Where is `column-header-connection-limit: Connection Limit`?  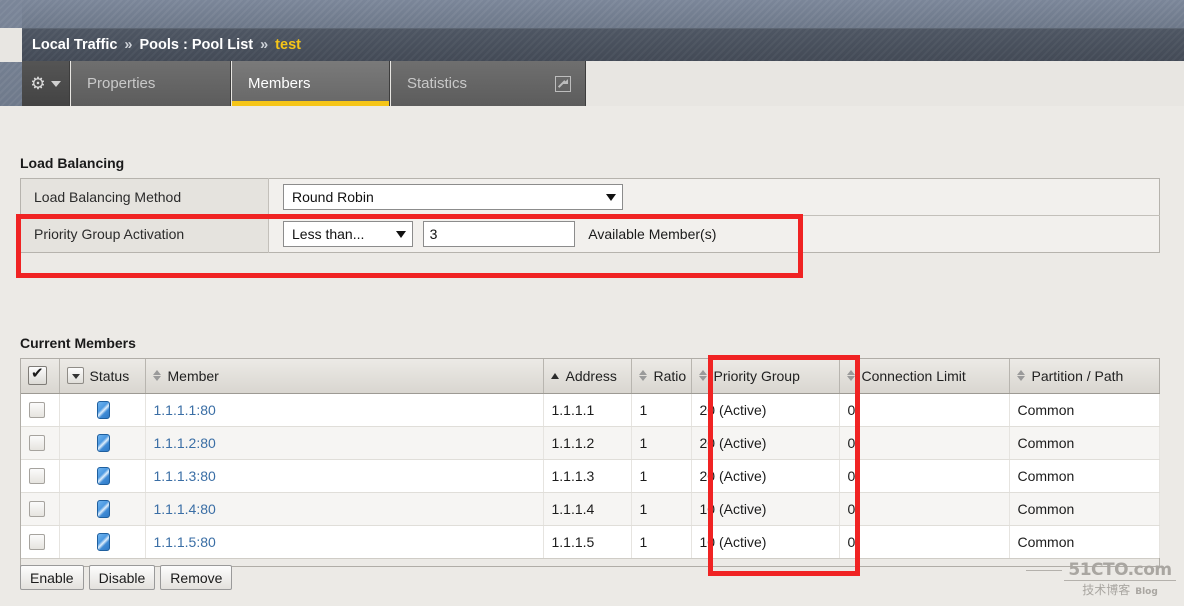 column-header-connection-limit: Connection Limit is located at coordinates (924, 376).